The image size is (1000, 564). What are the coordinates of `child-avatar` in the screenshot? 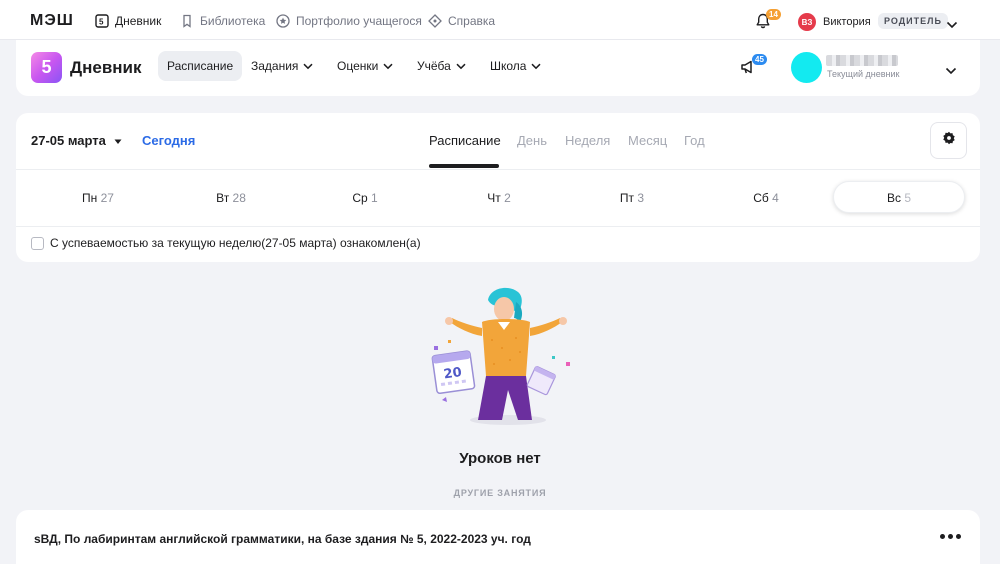 It's located at (806, 67).